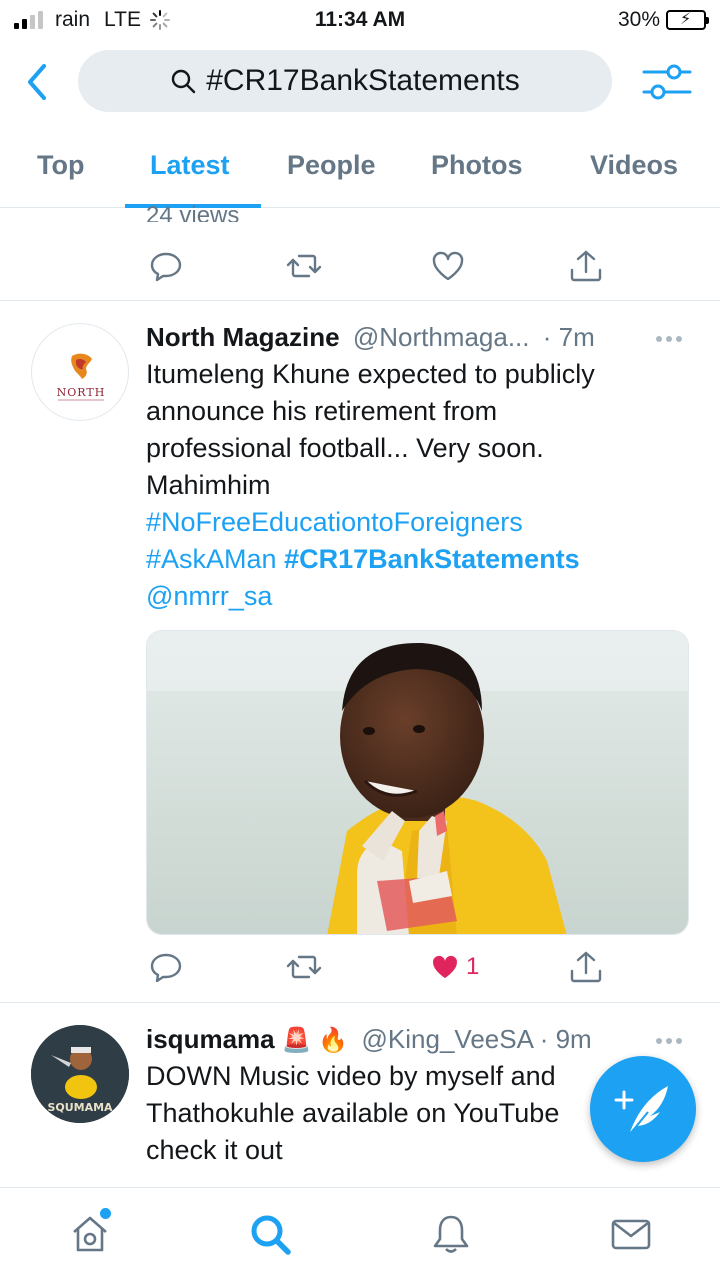 This screenshot has width=720, height=1280. I want to click on compose-feather-icon, so click(641, 1110).